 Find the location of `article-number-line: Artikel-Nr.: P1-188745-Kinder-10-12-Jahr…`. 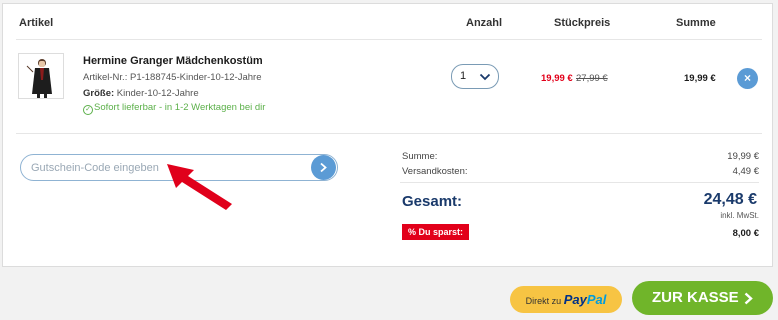

article-number-line: Artikel-Nr.: P1-188745-Kinder-10-12-Jahr… is located at coordinates (172, 77).